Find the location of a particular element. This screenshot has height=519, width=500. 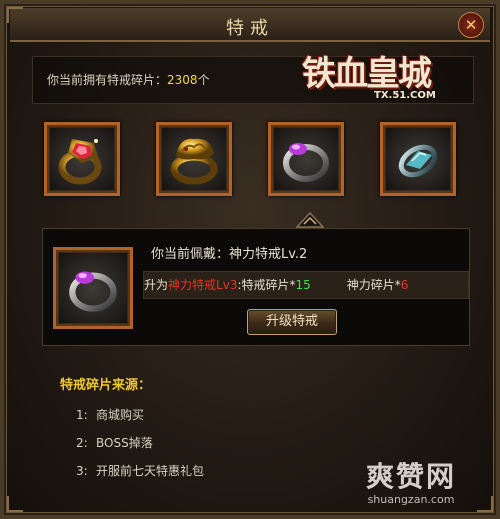

cost-power-value: 6 is located at coordinates (404, 285).